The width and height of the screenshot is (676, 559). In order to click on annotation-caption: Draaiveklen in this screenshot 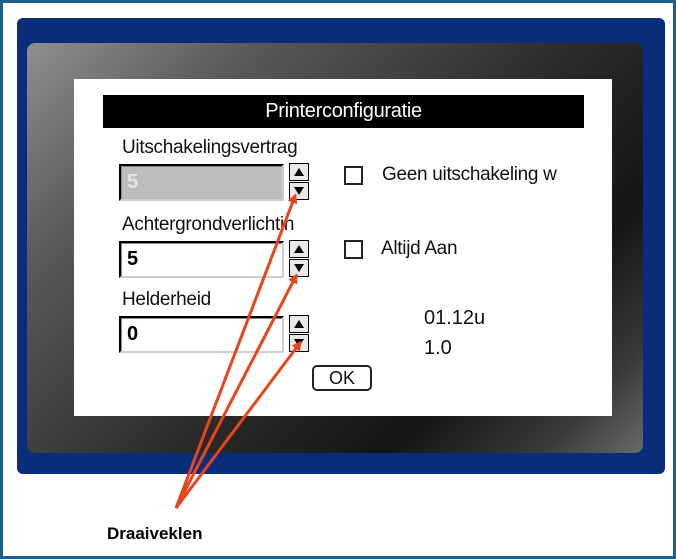, I will do `click(155, 533)`.